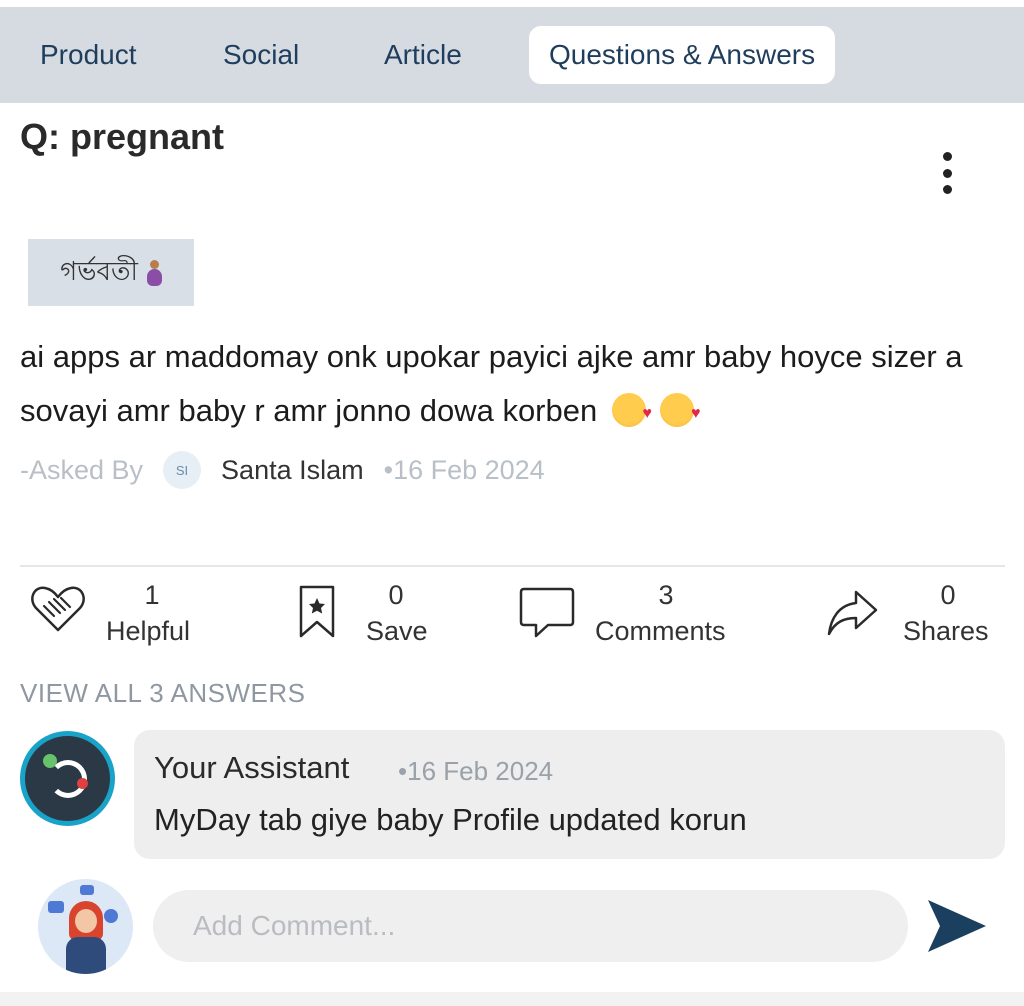 The image size is (1024, 1006). I want to click on divider, so click(512, 566).